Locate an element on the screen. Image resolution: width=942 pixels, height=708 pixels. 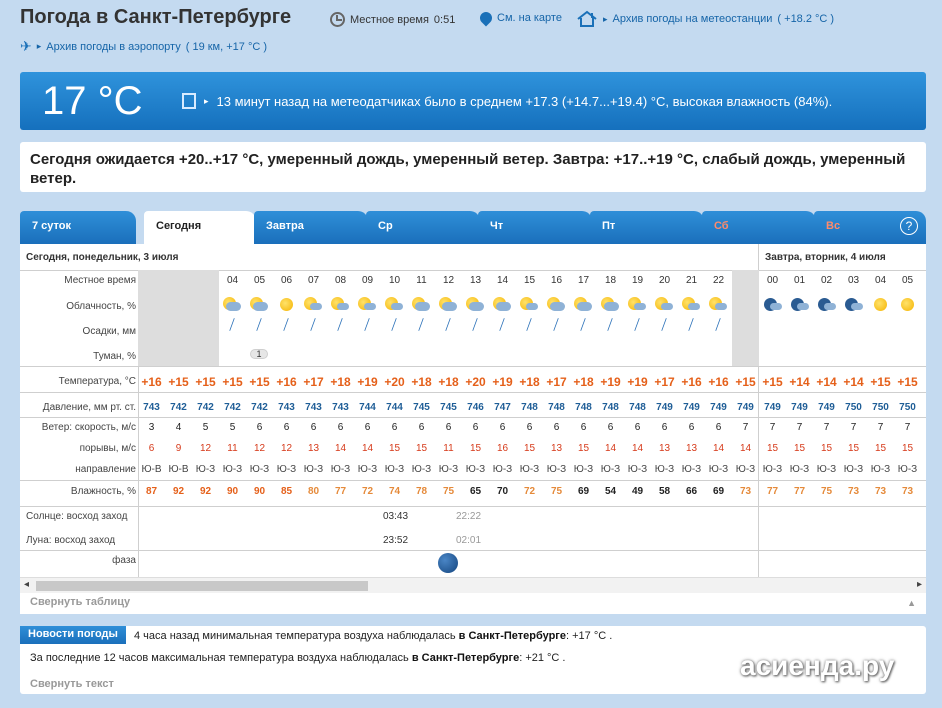
row-label-time: Местное время is located at coordinates (100, 280).